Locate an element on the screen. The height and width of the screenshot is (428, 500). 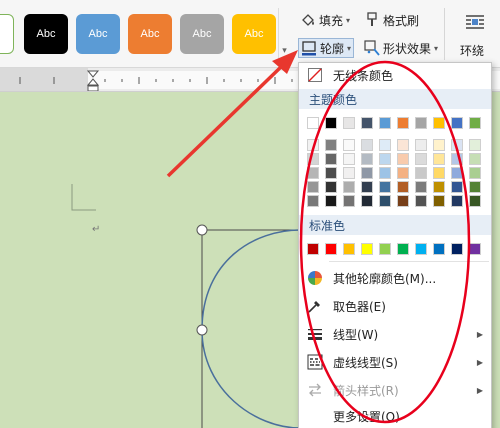
eyedropper-icon is located at coordinates (315, 306).